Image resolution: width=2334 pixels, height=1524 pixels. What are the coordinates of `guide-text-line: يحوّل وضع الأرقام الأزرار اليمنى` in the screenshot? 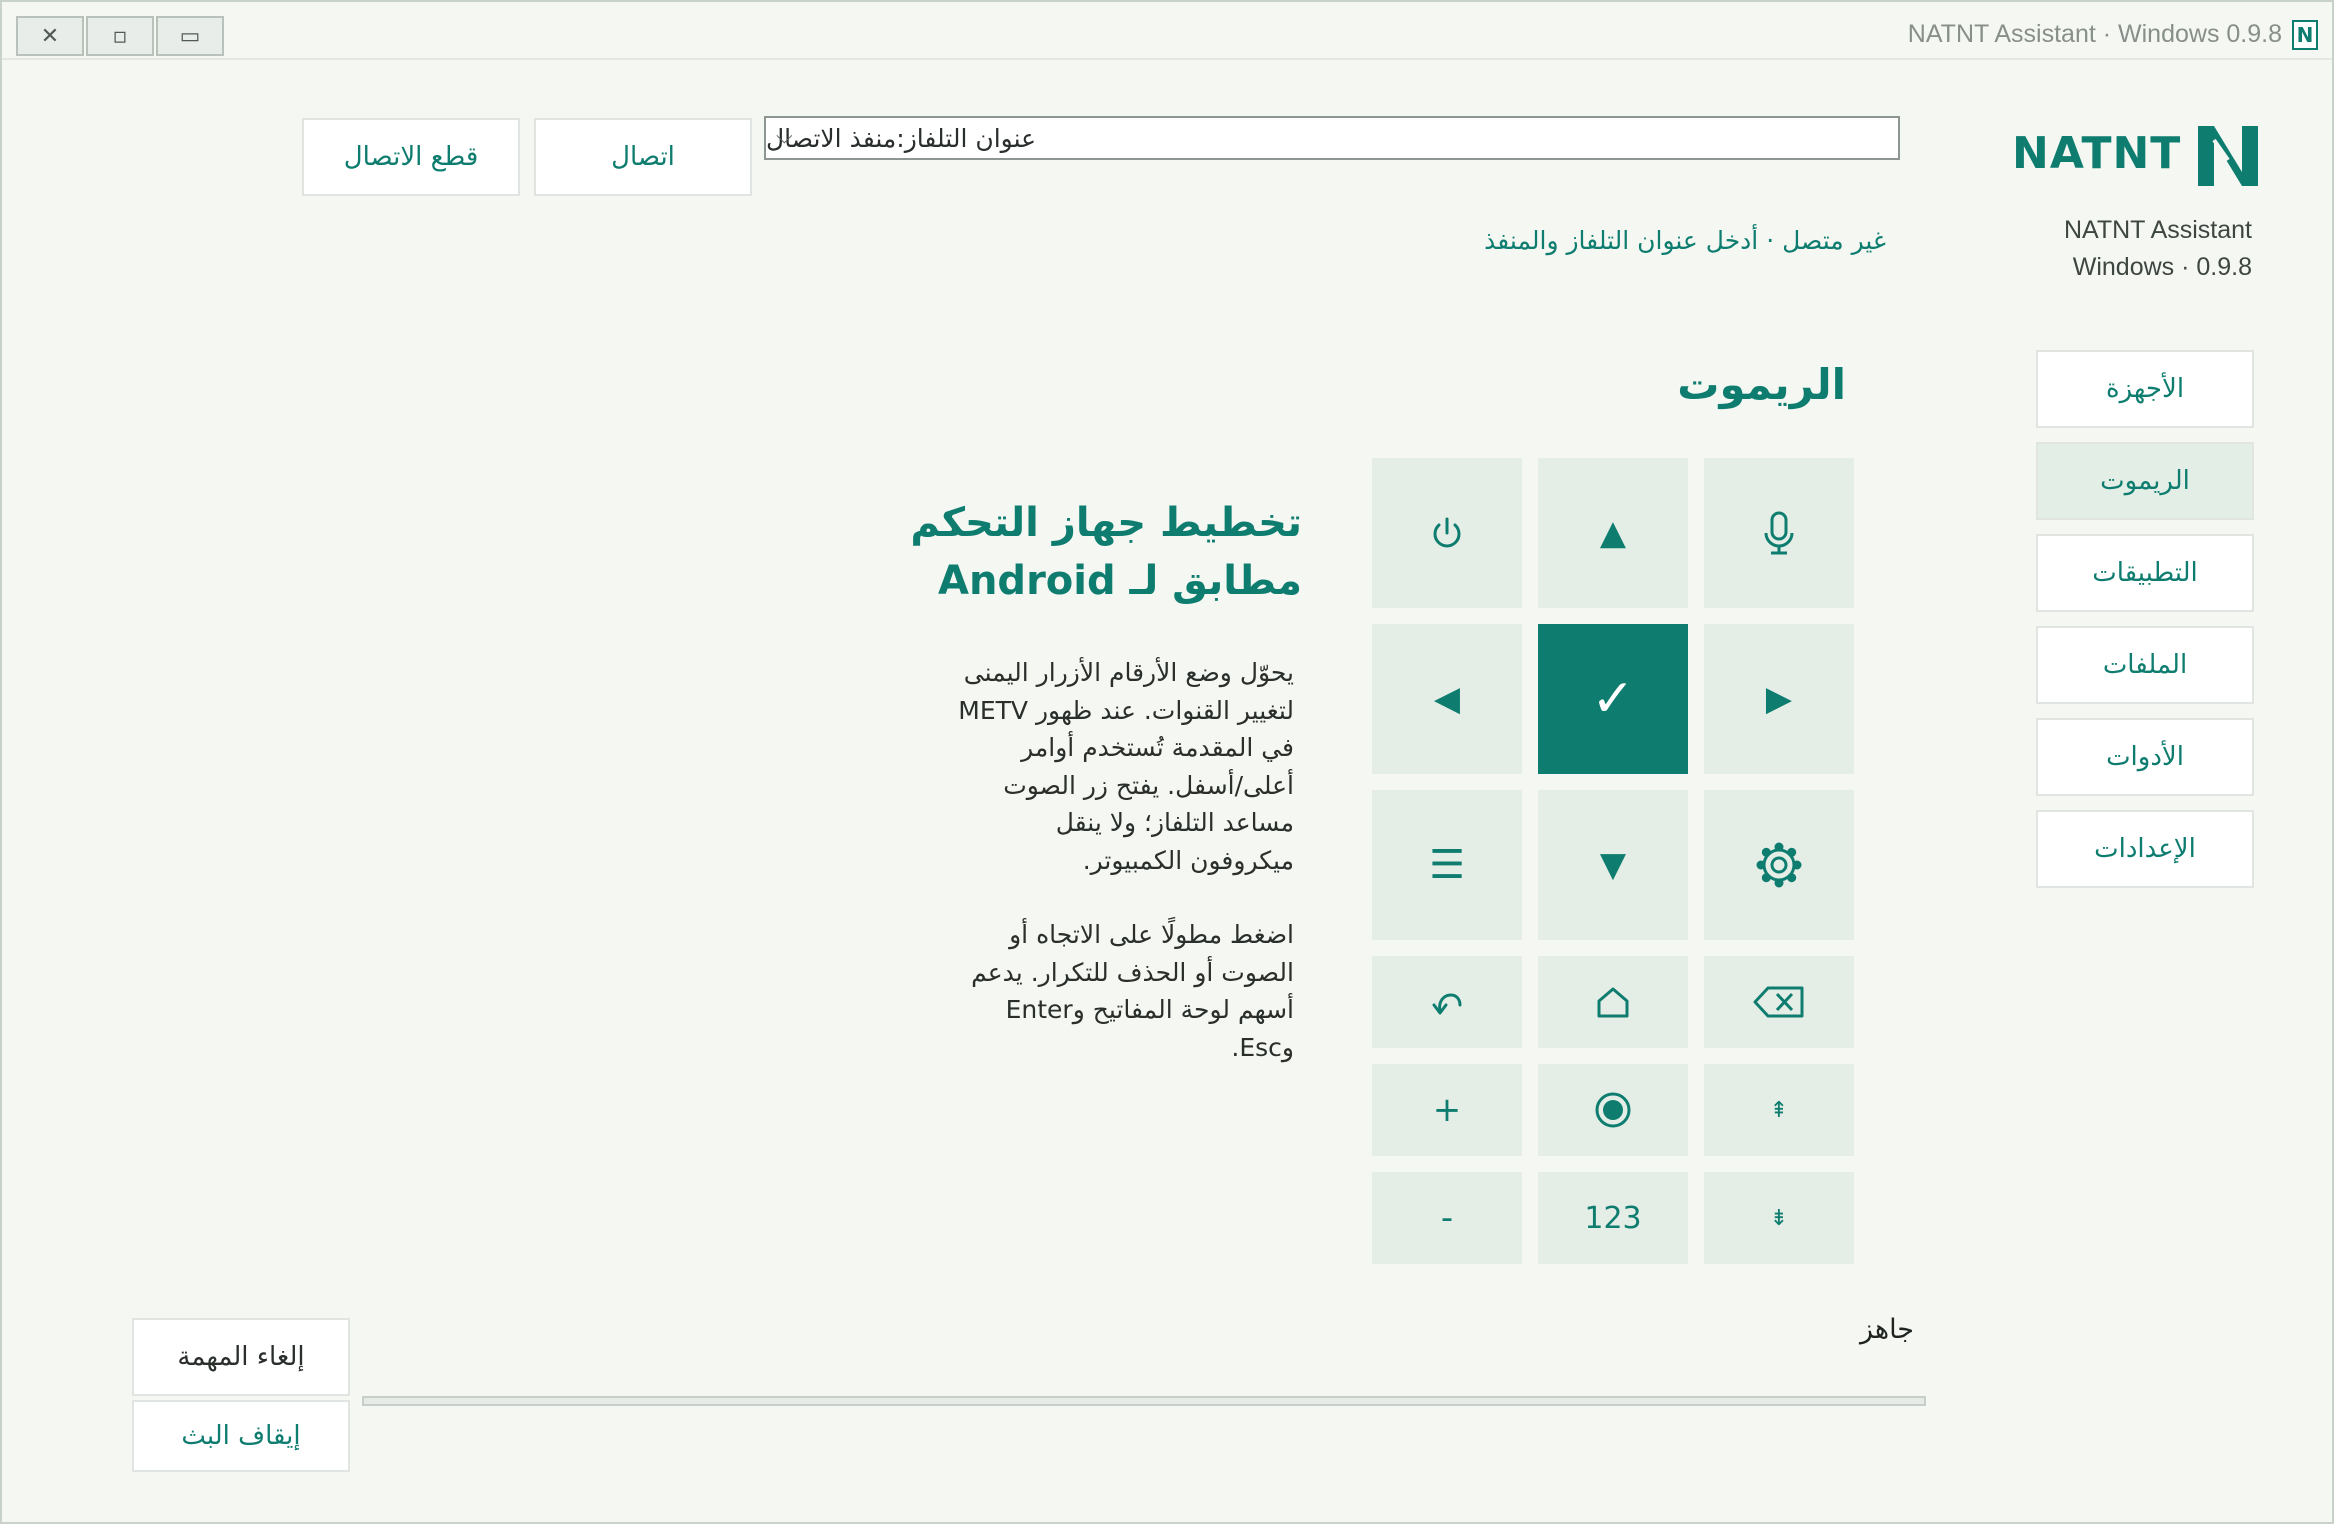 It's located at (1128, 672).